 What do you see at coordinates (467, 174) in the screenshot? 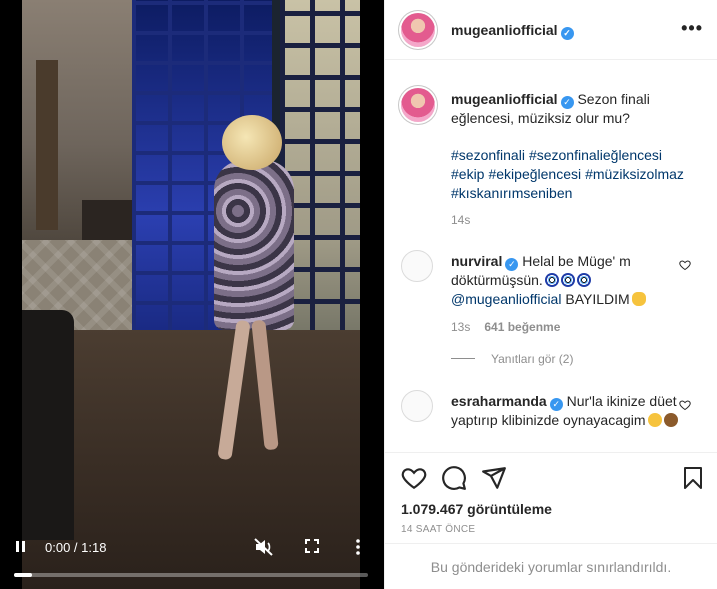
I see `hashtag-link: #ekip` at bounding box center [467, 174].